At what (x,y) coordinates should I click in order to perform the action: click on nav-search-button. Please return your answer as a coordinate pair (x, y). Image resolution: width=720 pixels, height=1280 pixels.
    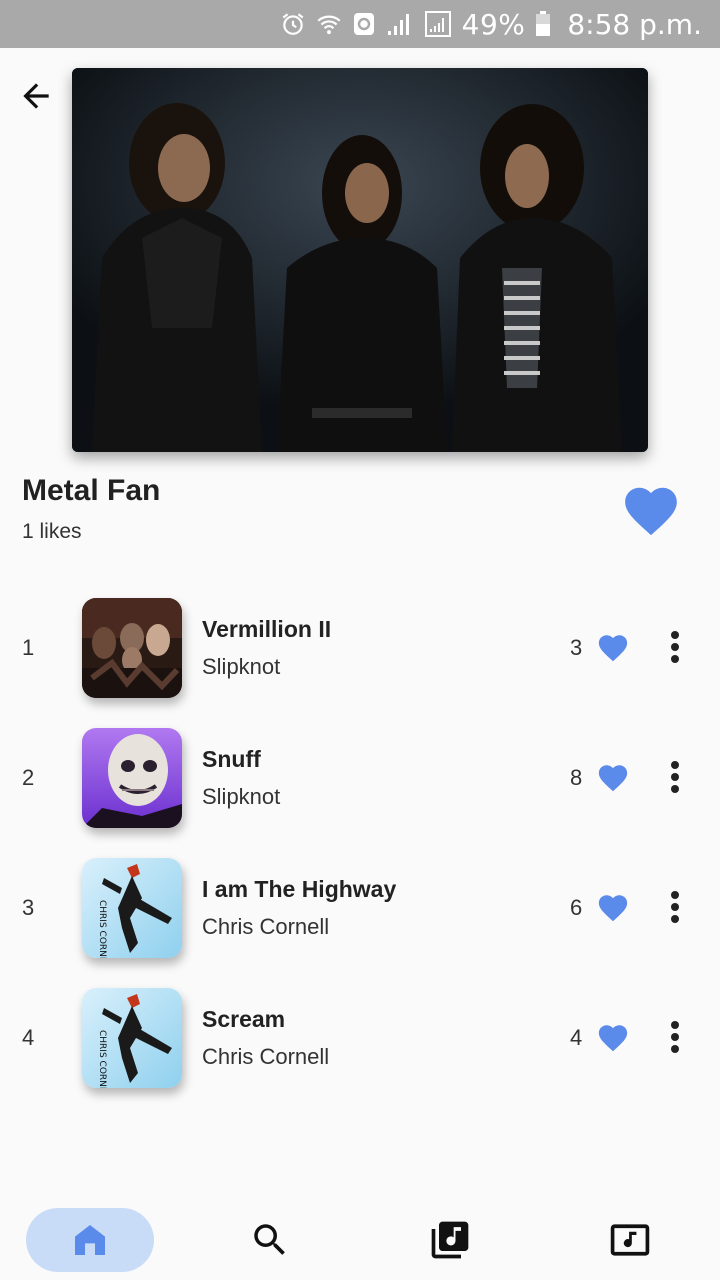
    Looking at the image, I should click on (270, 1240).